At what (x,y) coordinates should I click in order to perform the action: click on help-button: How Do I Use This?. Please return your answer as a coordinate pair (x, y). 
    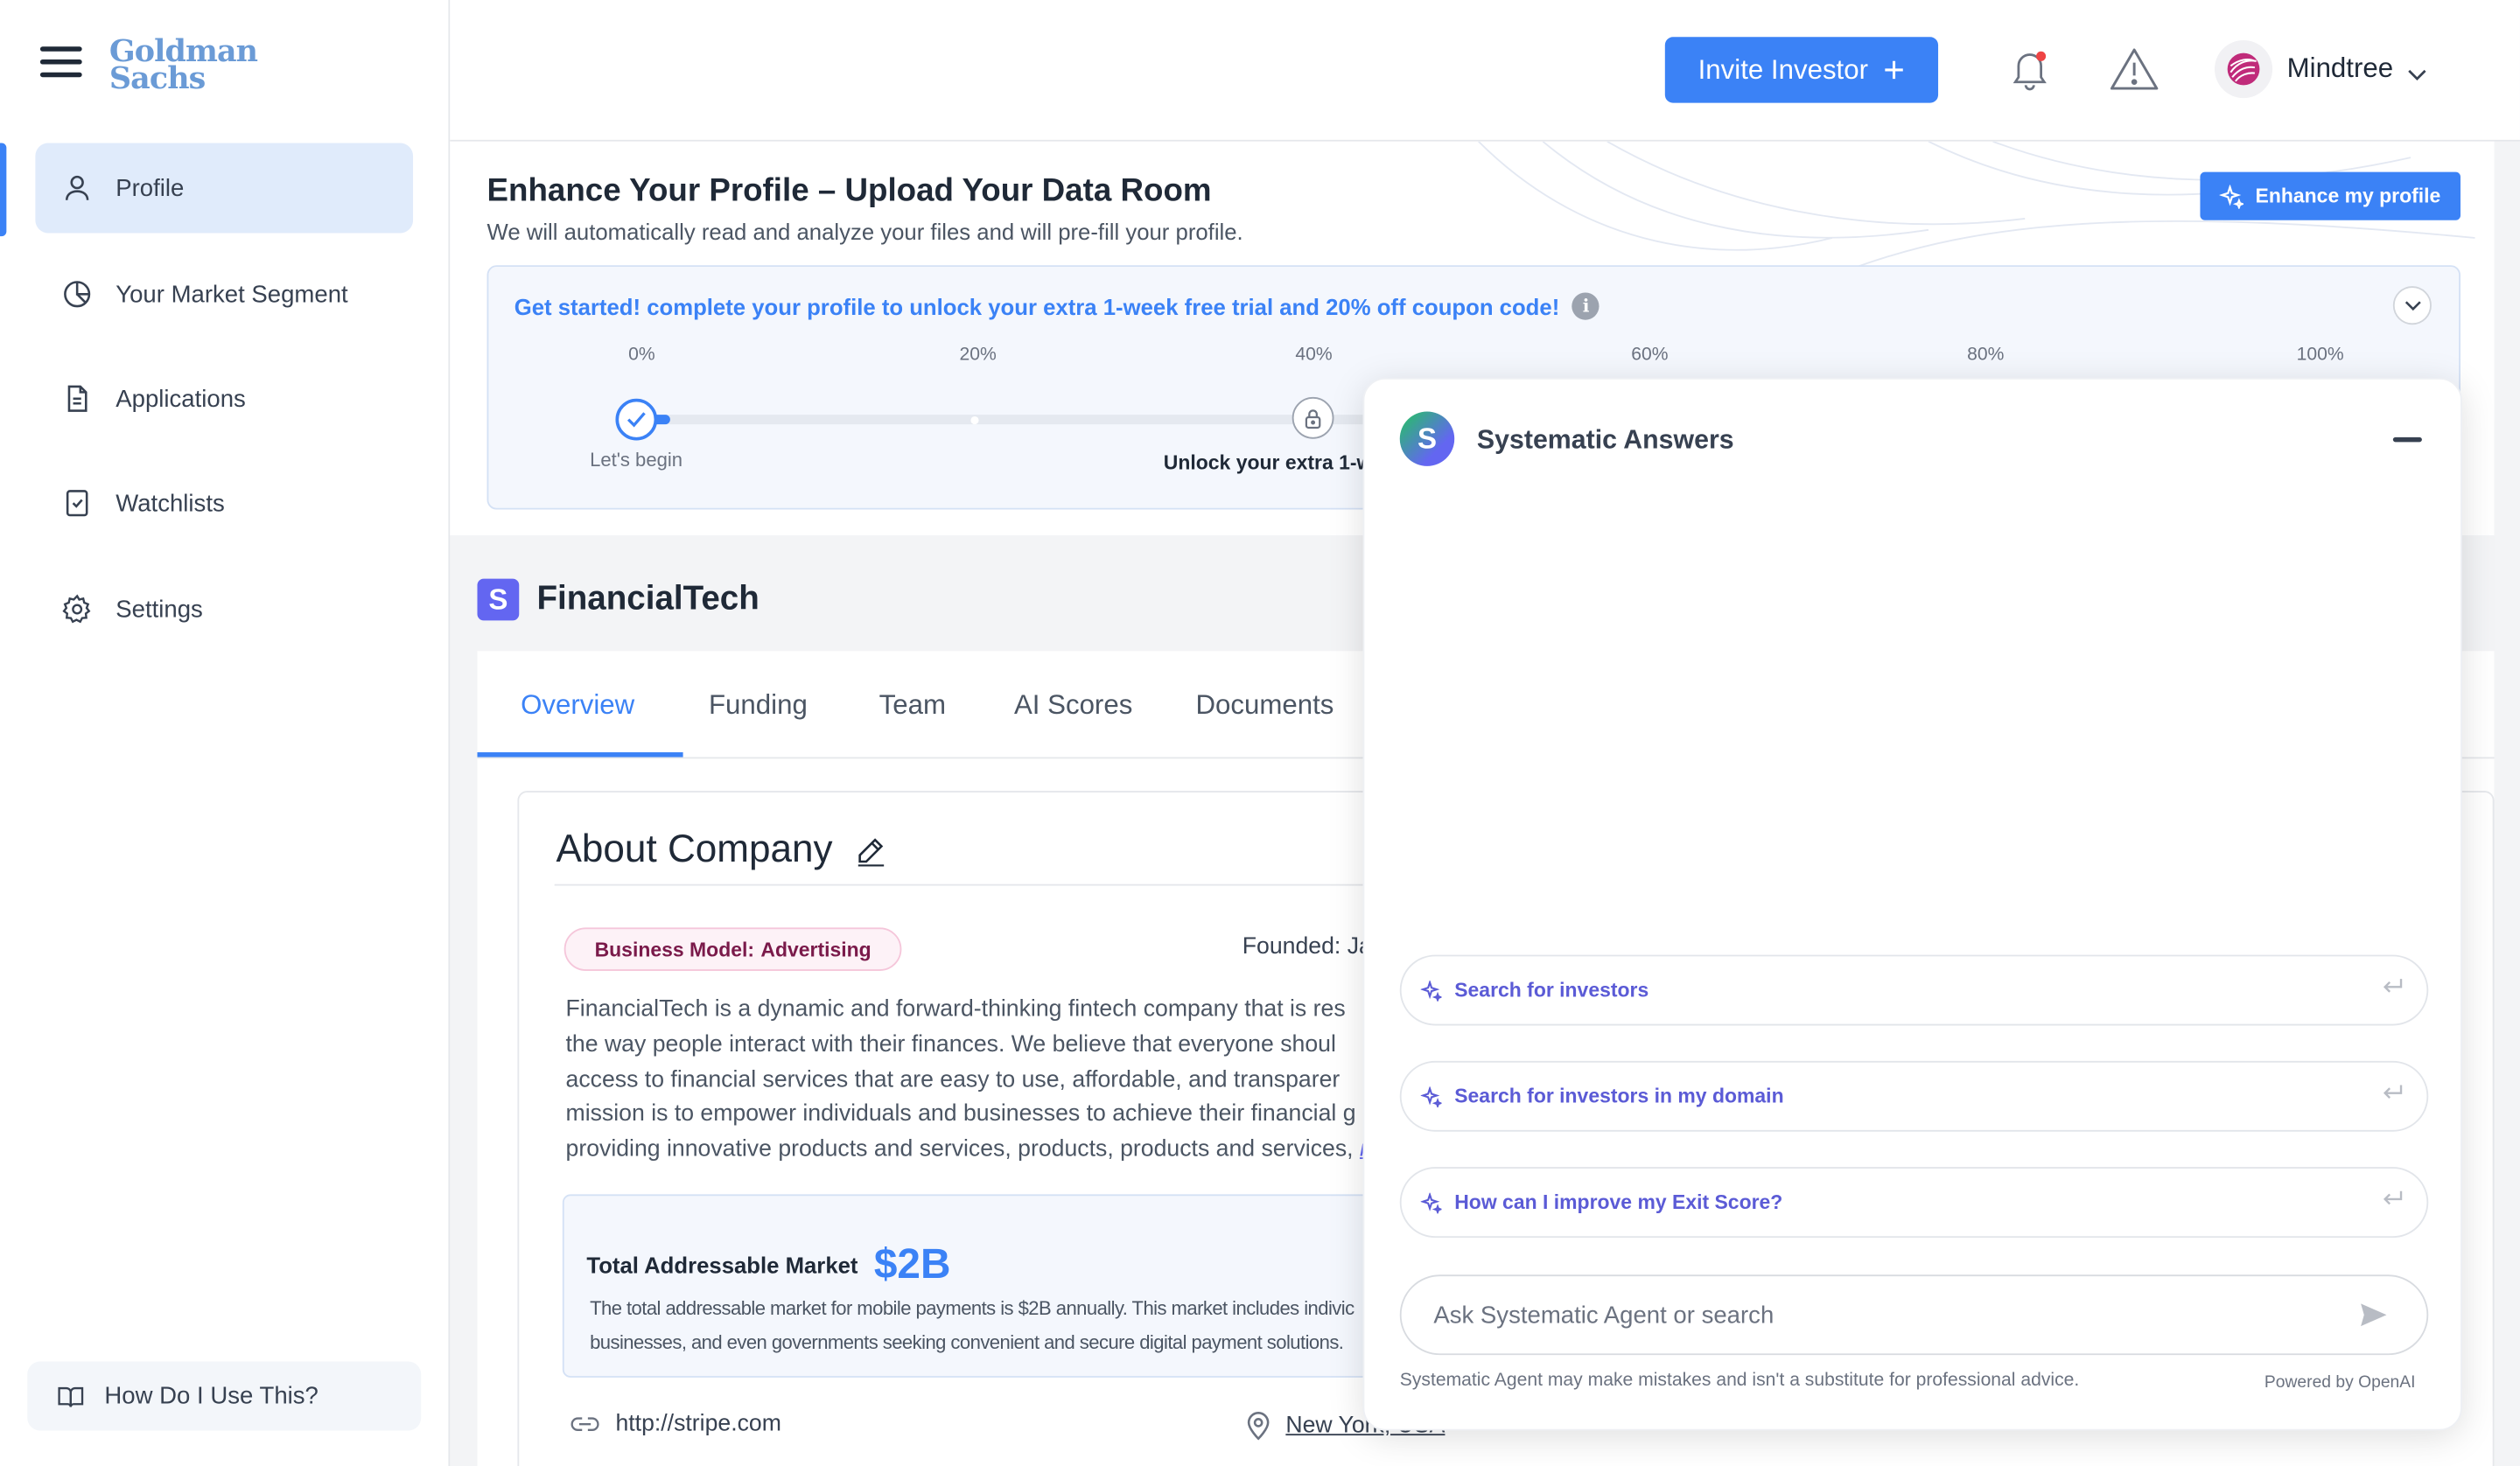
    Looking at the image, I should click on (224, 1396).